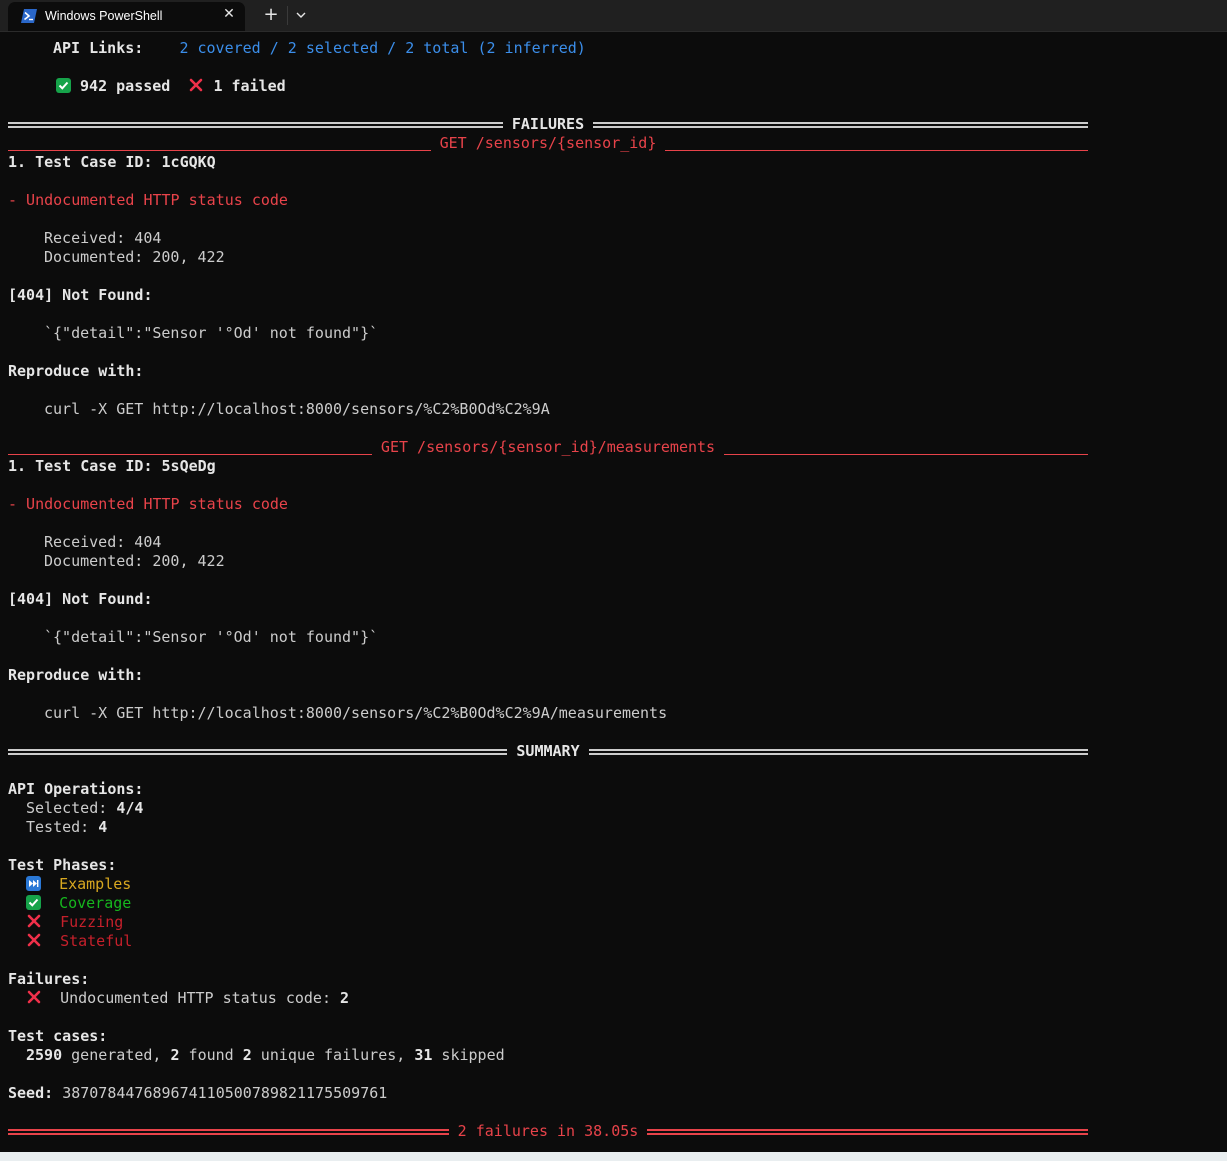 The width and height of the screenshot is (1227, 1161). I want to click on fast-forward-icon, so click(33, 883).